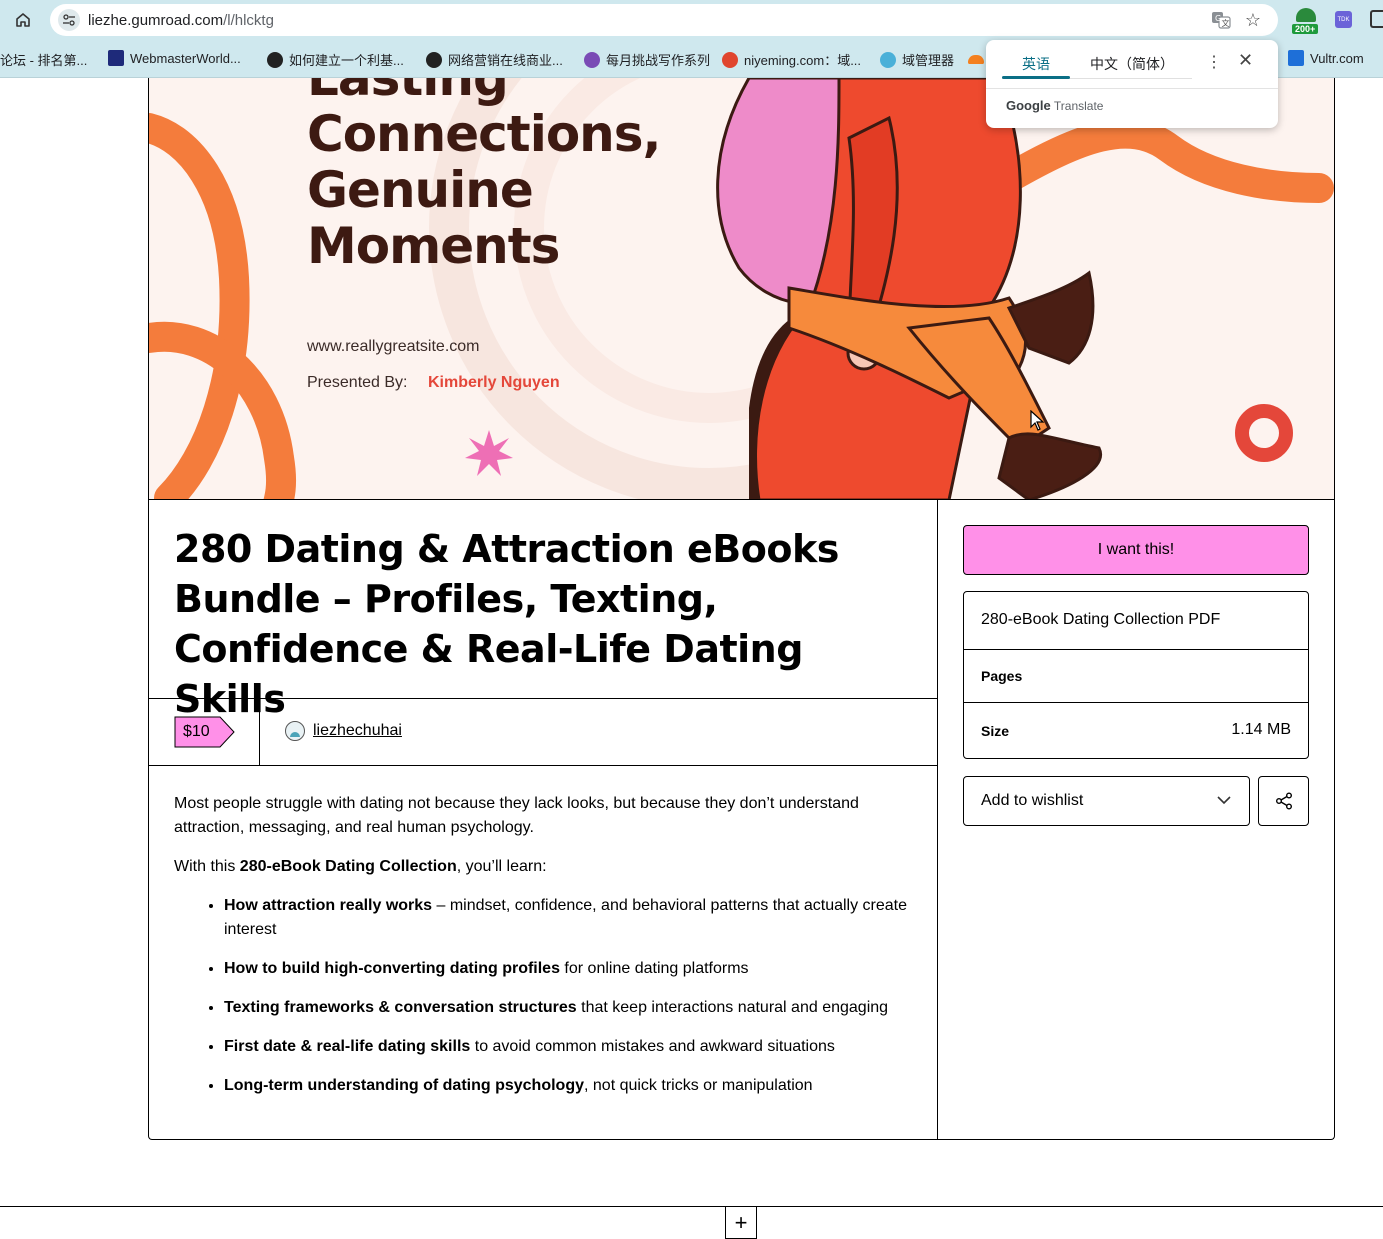 This screenshot has width=1383, height=1239. I want to click on cover-presented-by: Presented By:, so click(357, 382).